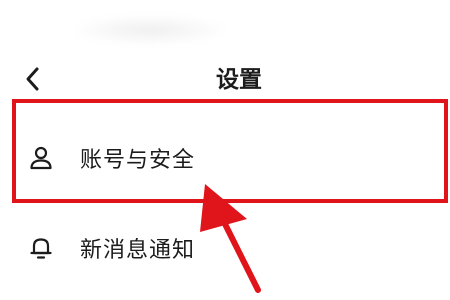 Image resolution: width=450 pixels, height=300 pixels. What do you see at coordinates (41, 248) in the screenshot?
I see `bell-icon` at bounding box center [41, 248].